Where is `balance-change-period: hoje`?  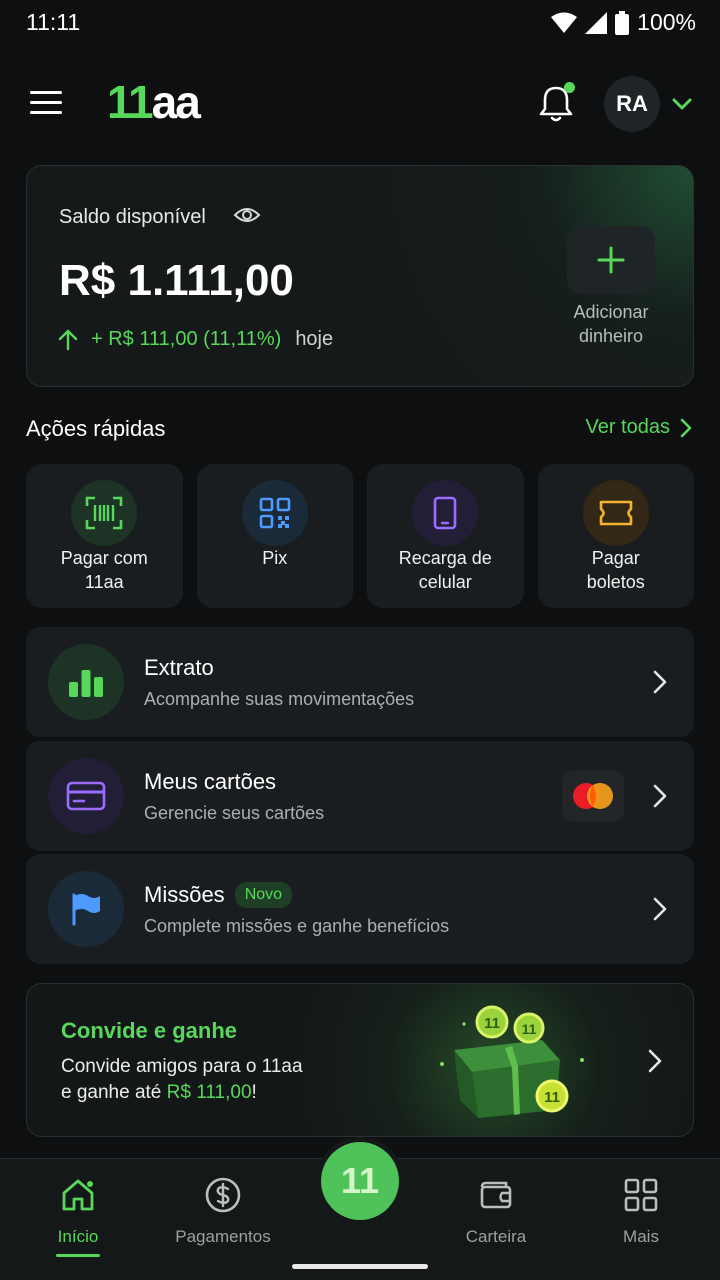
balance-change-period: hoje is located at coordinates (314, 339).